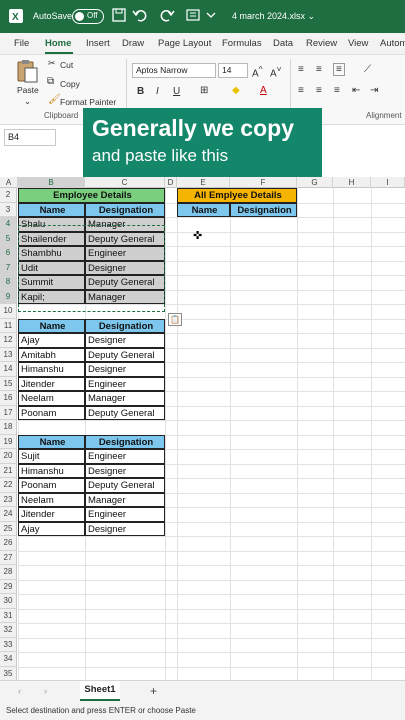  I want to click on table-cell: Jitender, so click(51, 514).